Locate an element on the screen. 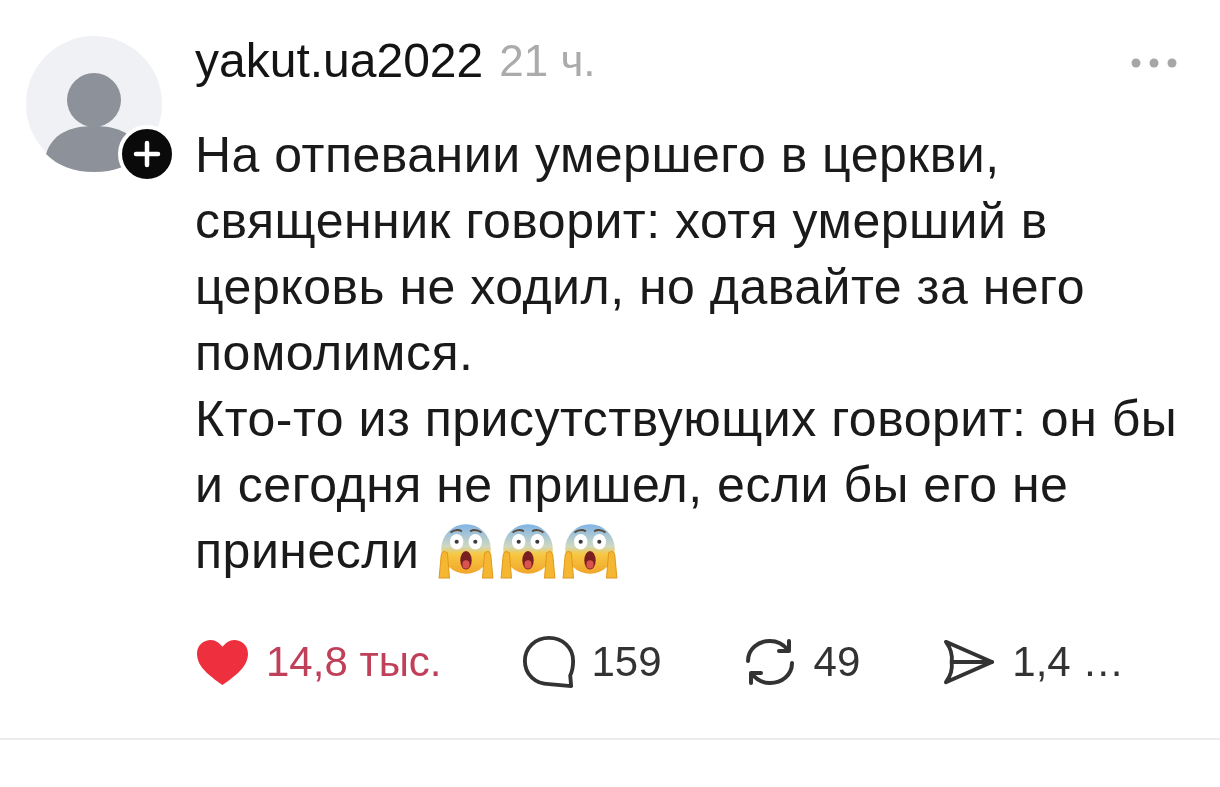 The height and width of the screenshot is (787, 1220). action-count: 14,8 тыс. is located at coordinates (354, 662).